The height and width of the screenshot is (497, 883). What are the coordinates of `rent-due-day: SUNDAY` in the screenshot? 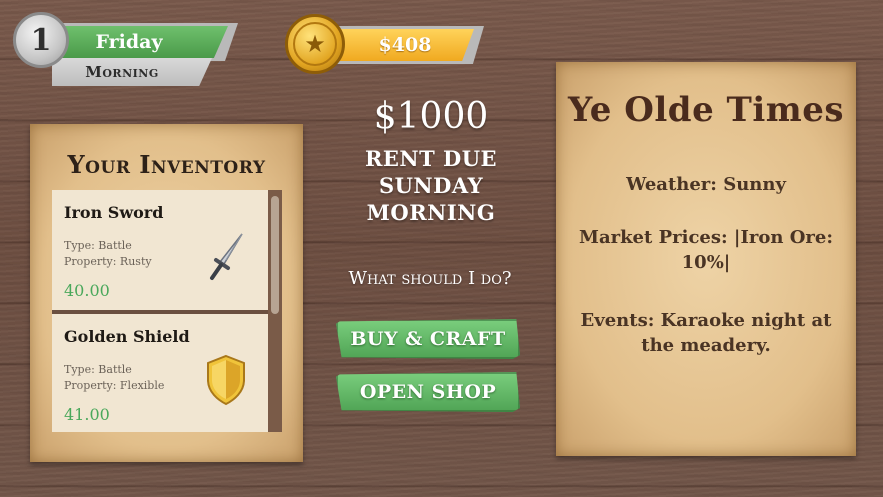 It's located at (431, 185).